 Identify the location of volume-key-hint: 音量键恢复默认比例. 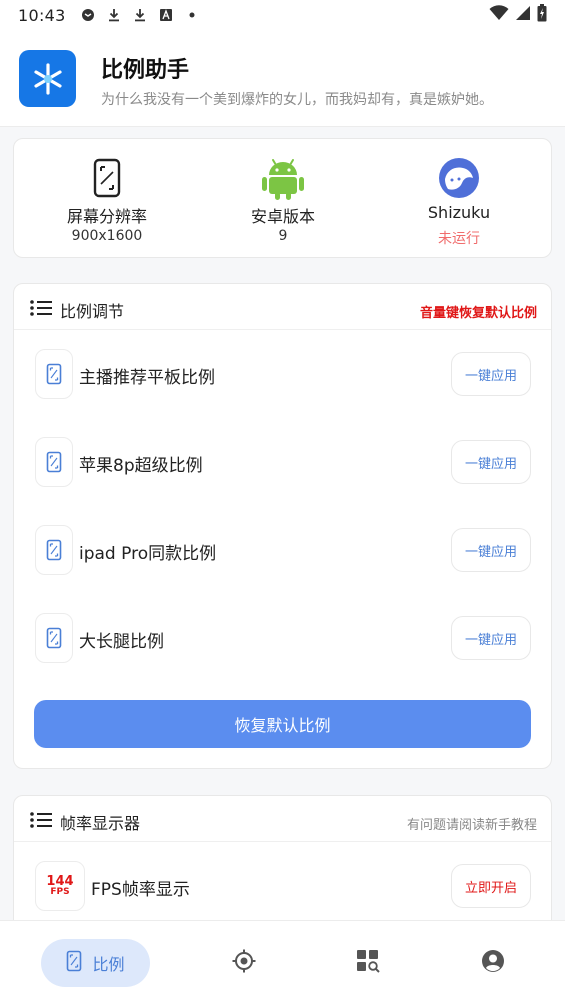
(478, 313).